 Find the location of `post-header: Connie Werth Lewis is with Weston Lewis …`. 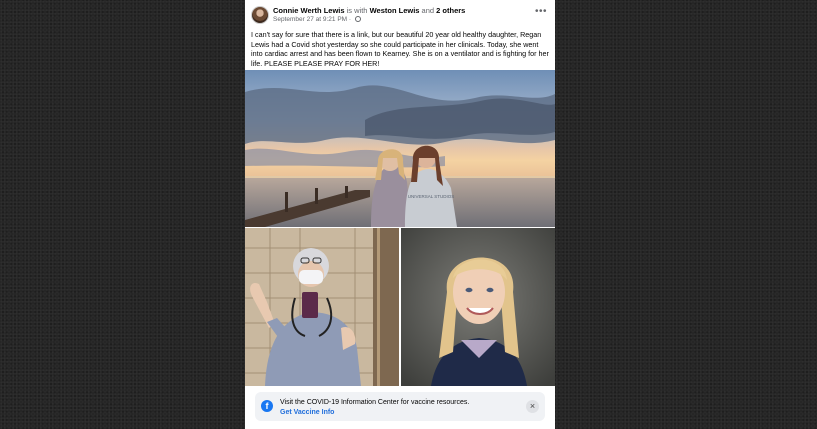

post-header: Connie Werth Lewis is with Weston Lewis … is located at coordinates (400, 15).